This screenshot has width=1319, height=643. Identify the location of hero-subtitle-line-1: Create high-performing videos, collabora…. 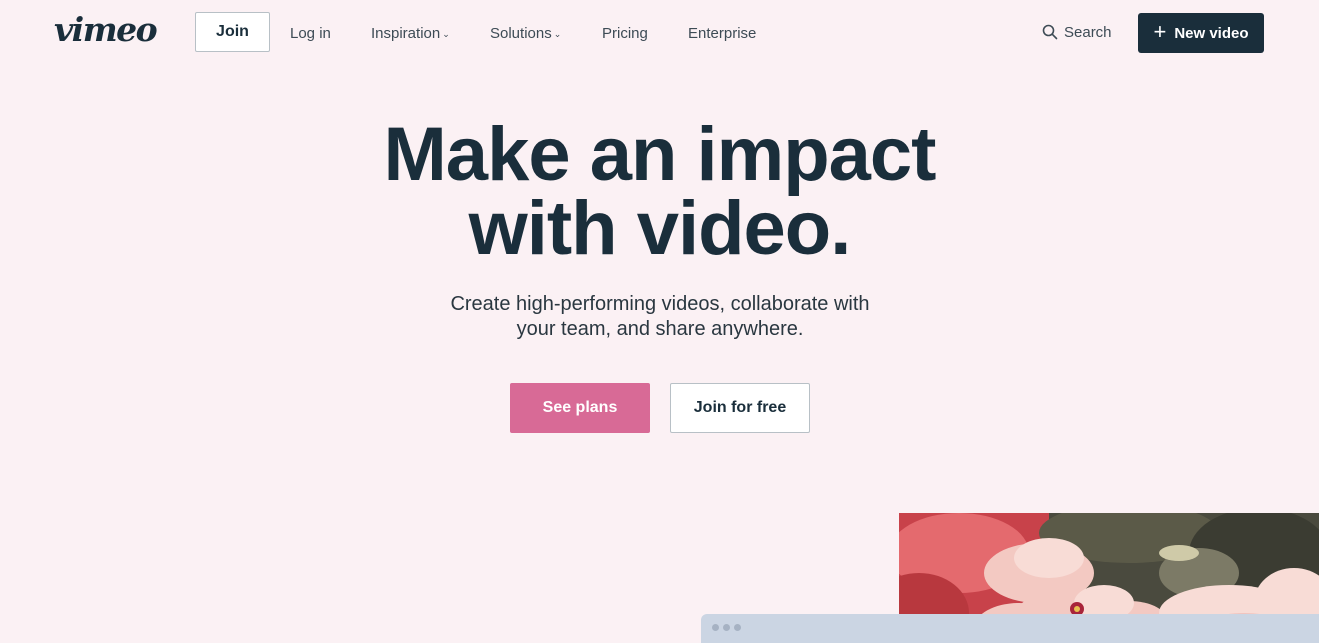
(660, 304).